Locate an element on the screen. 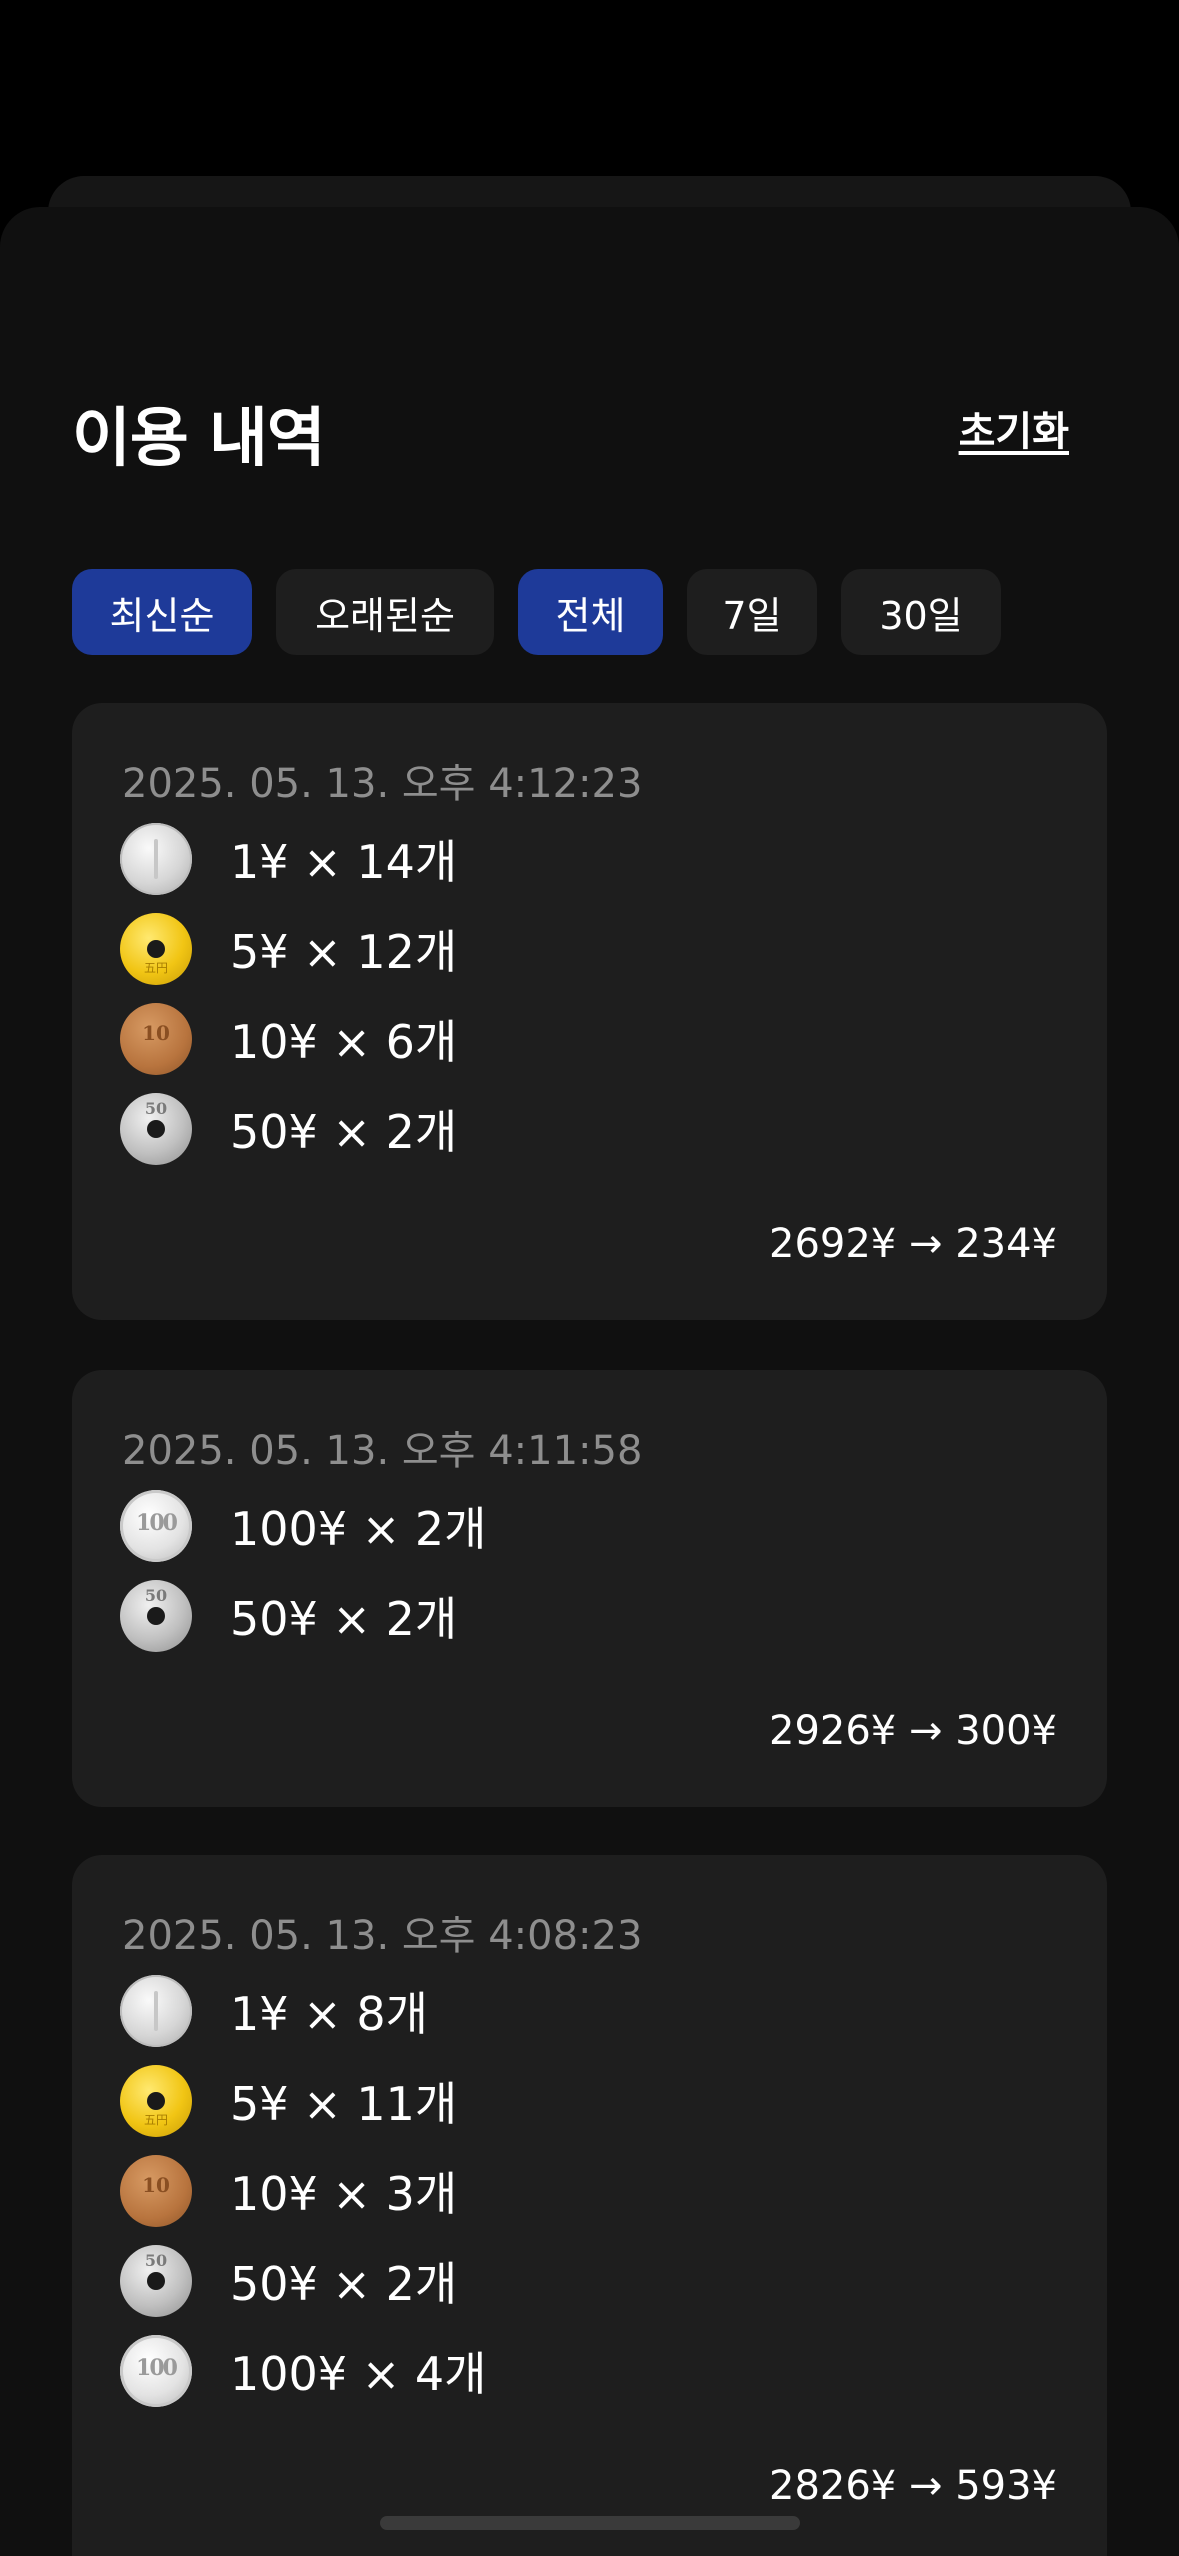 This screenshot has height=2556, width=1179. coin-row: 10 10¥ × 3개 is located at coordinates (288, 2191).